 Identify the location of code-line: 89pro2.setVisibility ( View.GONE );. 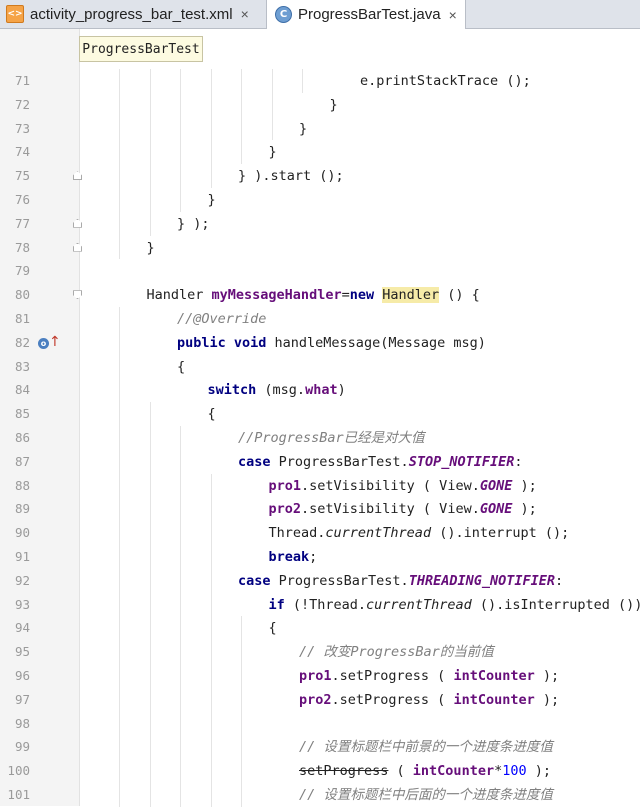
(320, 509).